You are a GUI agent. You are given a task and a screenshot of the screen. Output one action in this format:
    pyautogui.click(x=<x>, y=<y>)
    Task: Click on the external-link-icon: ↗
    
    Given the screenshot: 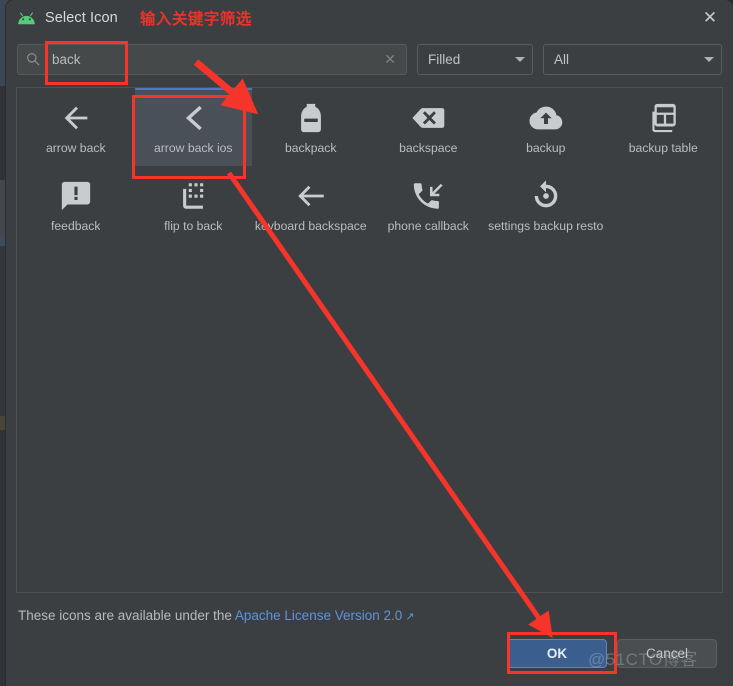 What is the action you would take?
    pyautogui.click(x=410, y=617)
    